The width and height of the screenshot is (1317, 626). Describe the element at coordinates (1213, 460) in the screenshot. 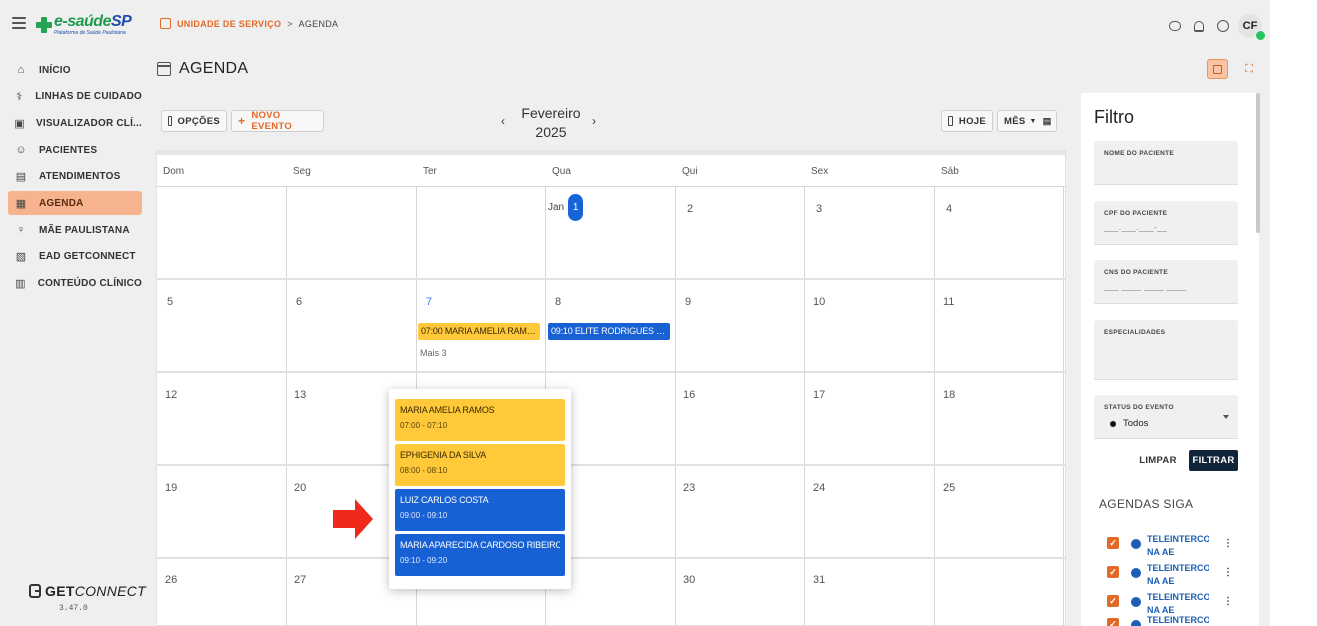

I see `filter-button: FILTRAR` at that location.